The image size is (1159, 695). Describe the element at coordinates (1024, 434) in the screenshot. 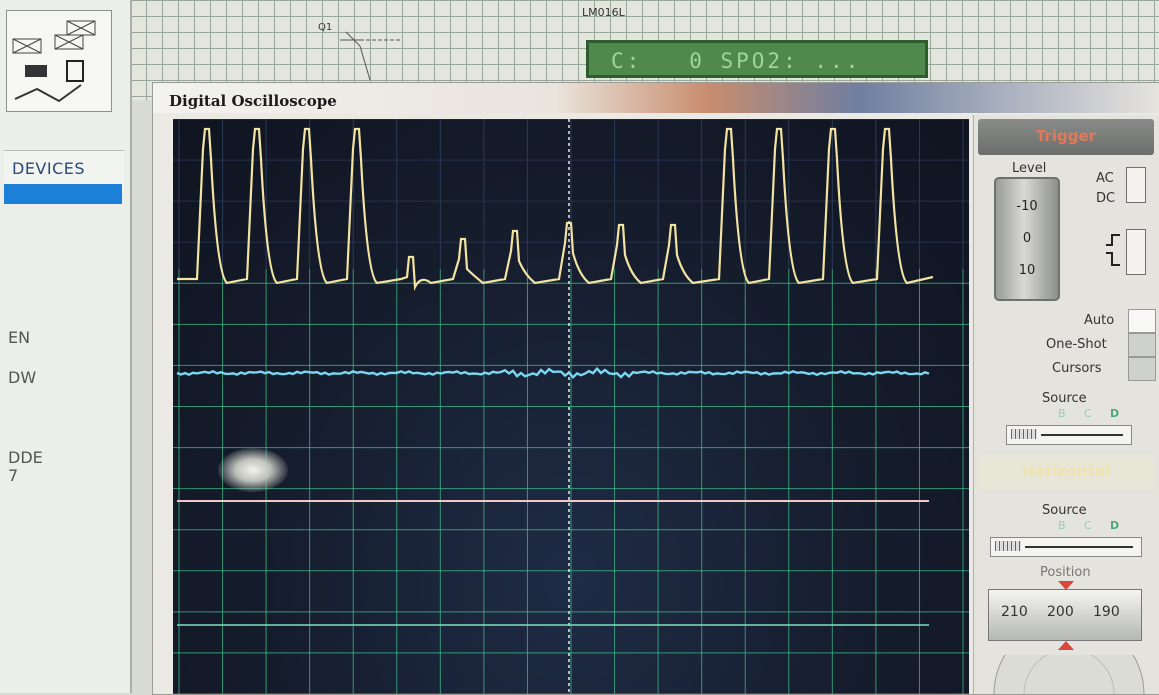

I see `trigger-source-slider-thumb` at that location.